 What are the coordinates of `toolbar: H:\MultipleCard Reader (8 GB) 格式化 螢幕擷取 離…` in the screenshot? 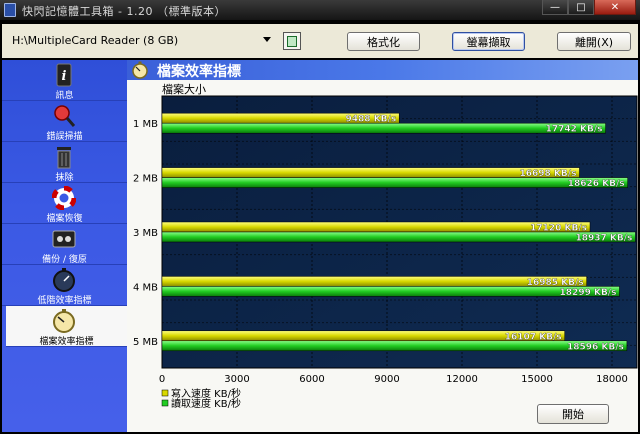 It's located at (320, 41).